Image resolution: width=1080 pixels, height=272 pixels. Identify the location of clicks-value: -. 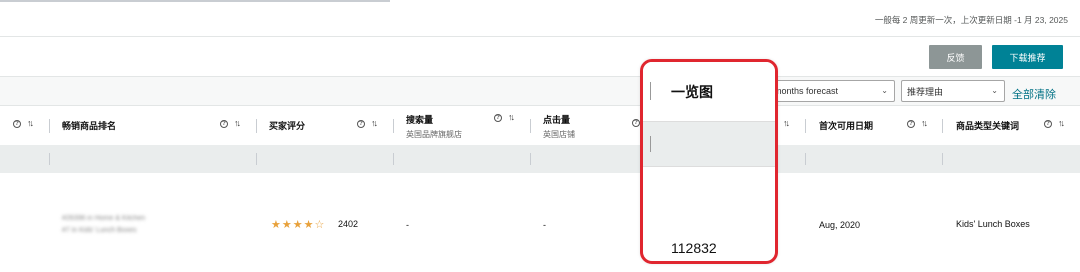
(544, 225).